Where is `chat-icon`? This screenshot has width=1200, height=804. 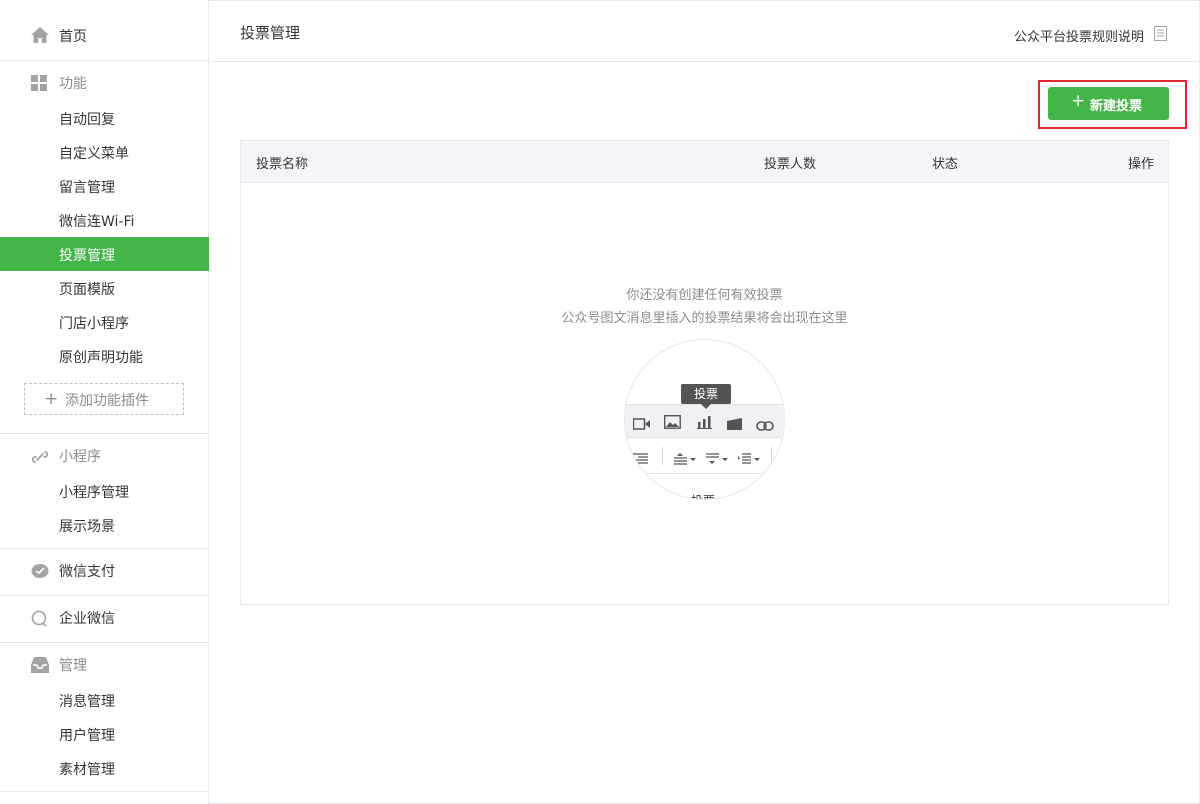
chat-icon is located at coordinates (40, 621).